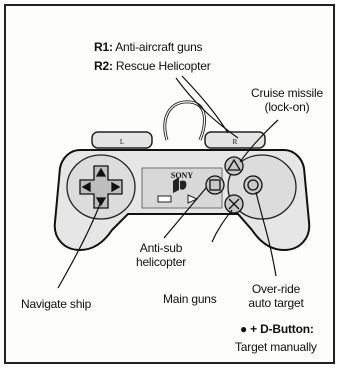  Describe the element at coordinates (161, 255) in the screenshot. I see `anti-sub-label: Anti-sub helicopter` at that location.